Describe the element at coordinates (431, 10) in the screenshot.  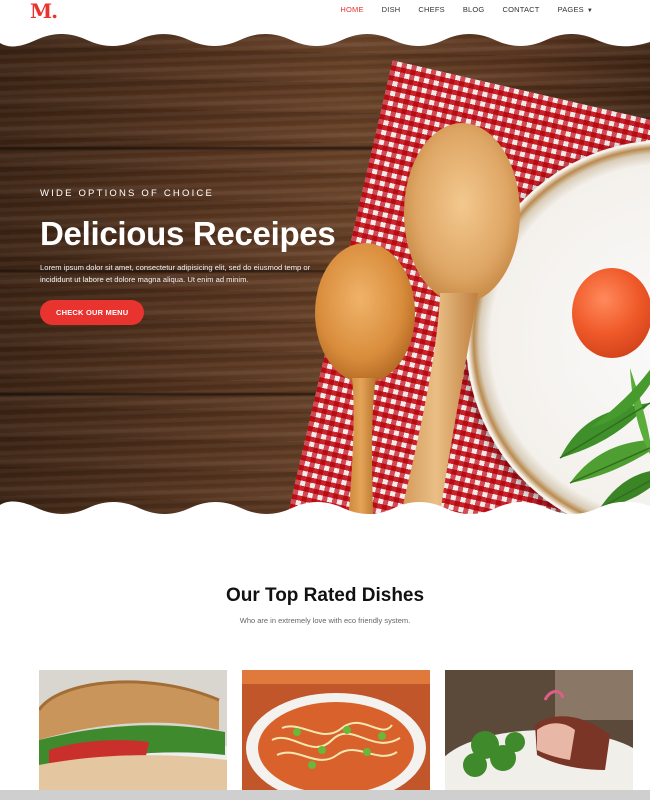
I see `nav-item-chefs: CHEFS` at that location.